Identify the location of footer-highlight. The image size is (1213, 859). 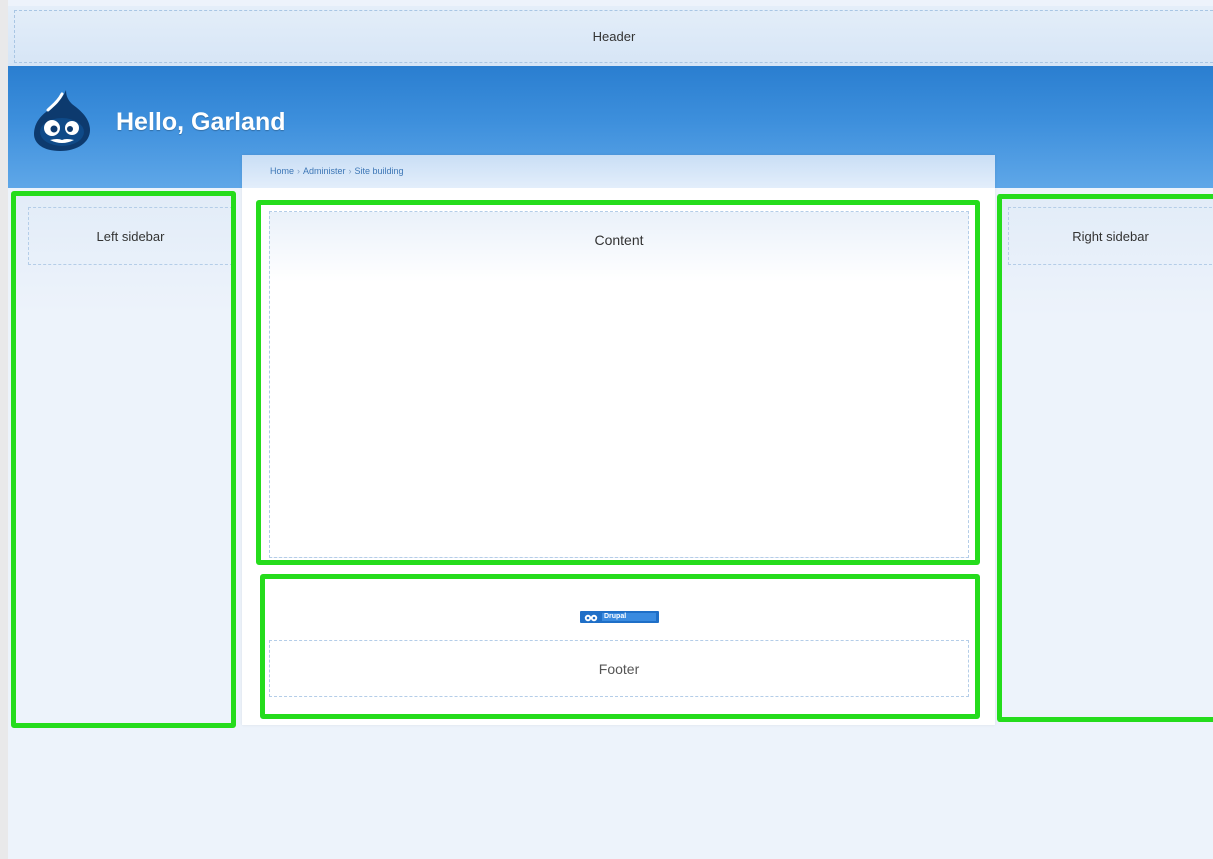
(620, 646).